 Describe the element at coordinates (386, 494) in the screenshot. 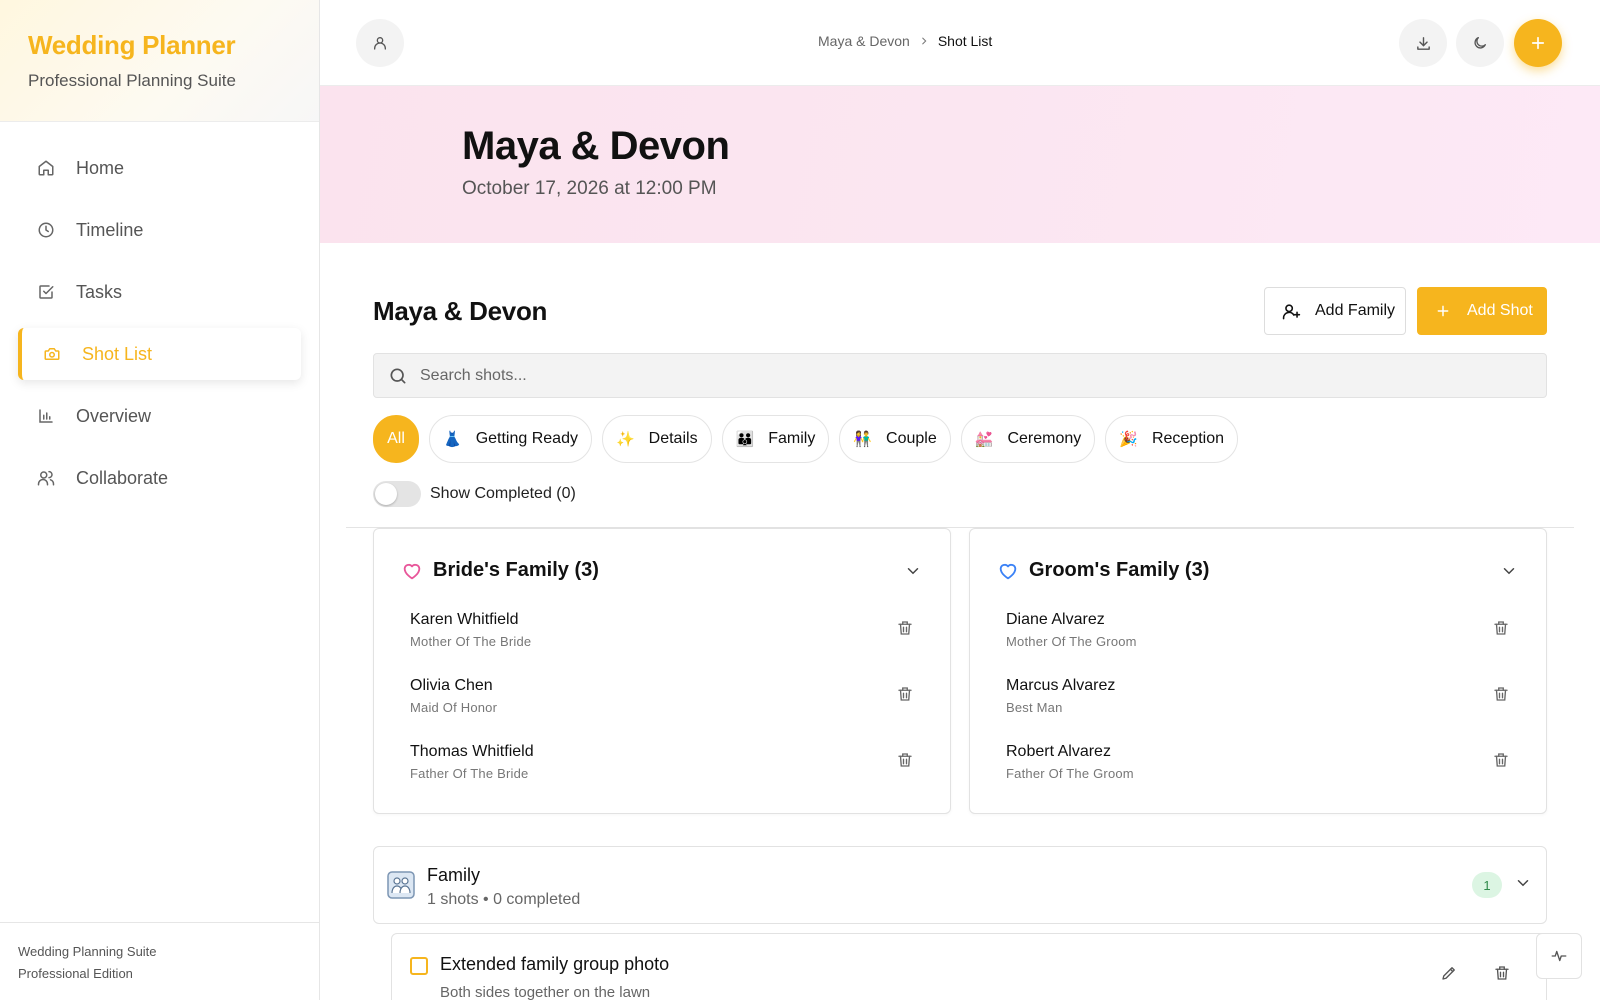

I see `toggle-knob` at that location.